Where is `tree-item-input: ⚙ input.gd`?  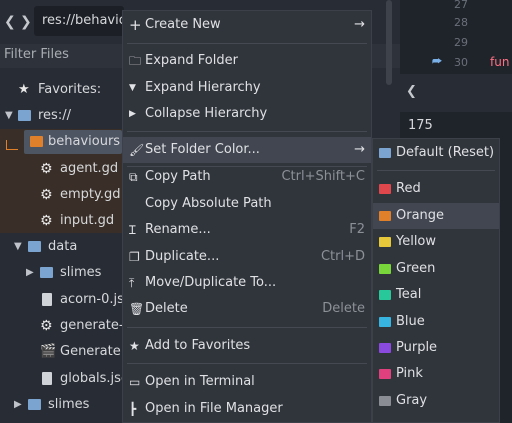 tree-item-input: ⚙ input.gd is located at coordinates (62, 221).